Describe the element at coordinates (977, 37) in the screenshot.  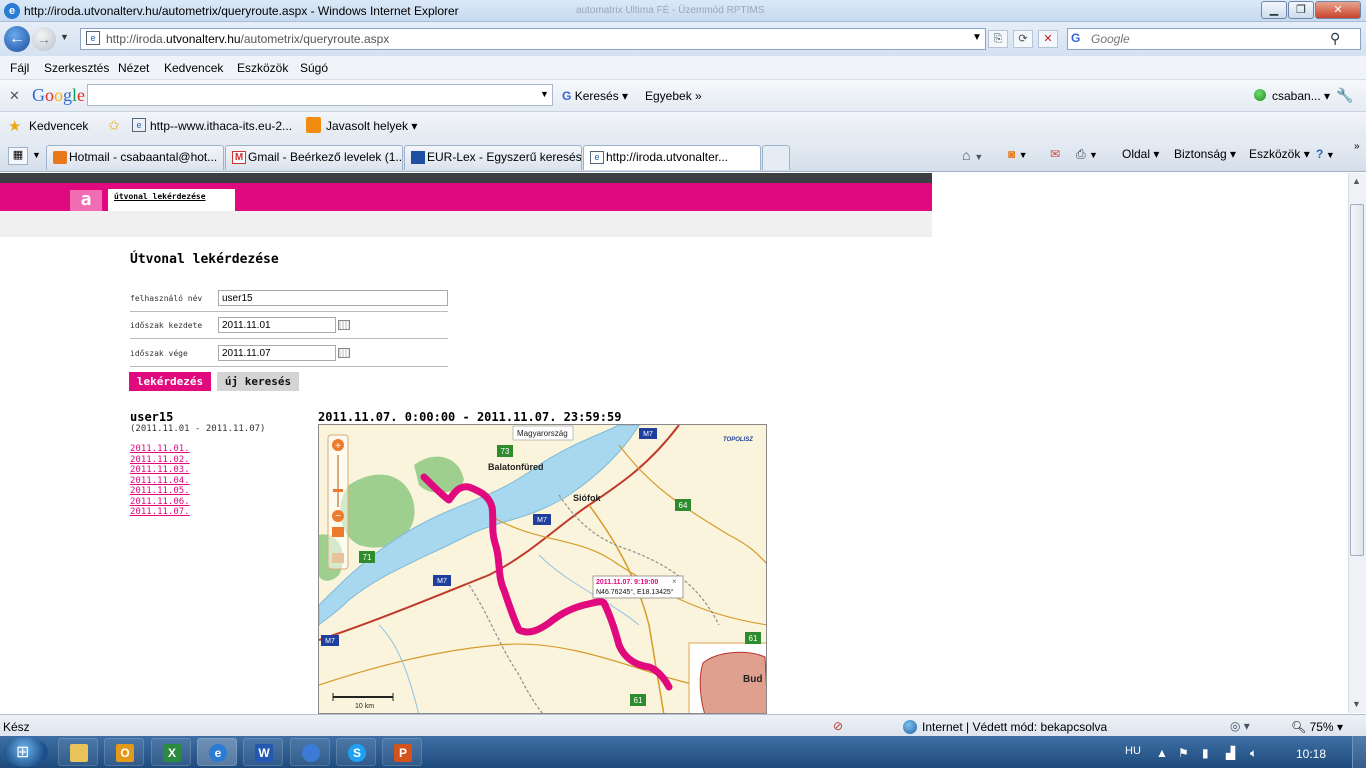
I see `address-dropdown-icon: ▼` at that location.